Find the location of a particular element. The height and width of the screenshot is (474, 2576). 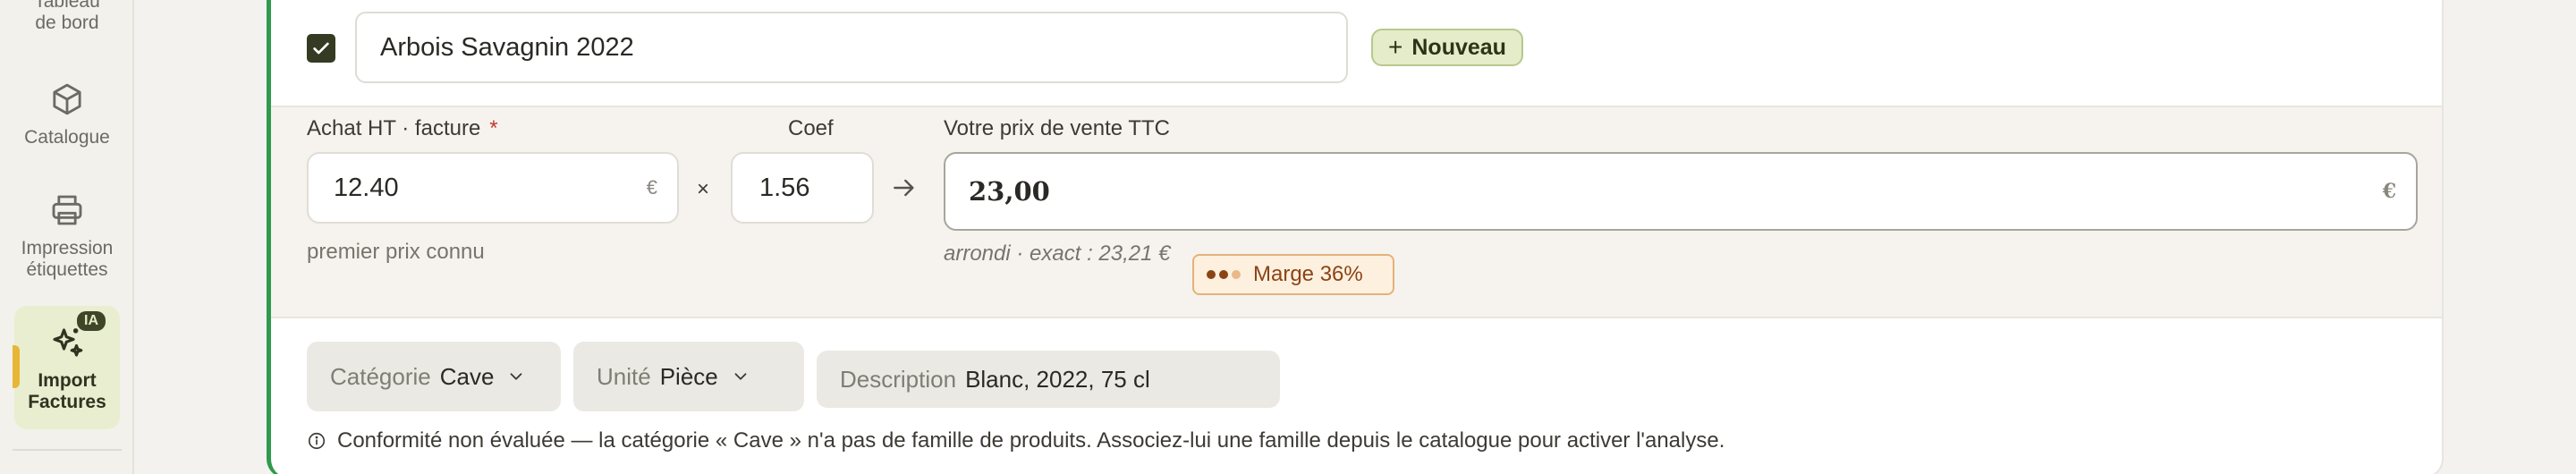

unit-select: Unité Pièce is located at coordinates (688, 376).